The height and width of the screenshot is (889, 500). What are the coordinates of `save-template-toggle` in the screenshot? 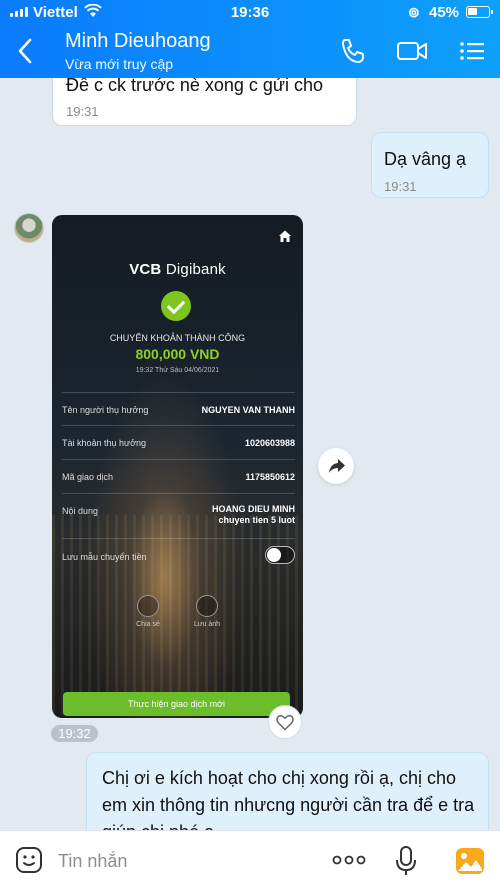 It's located at (280, 555).